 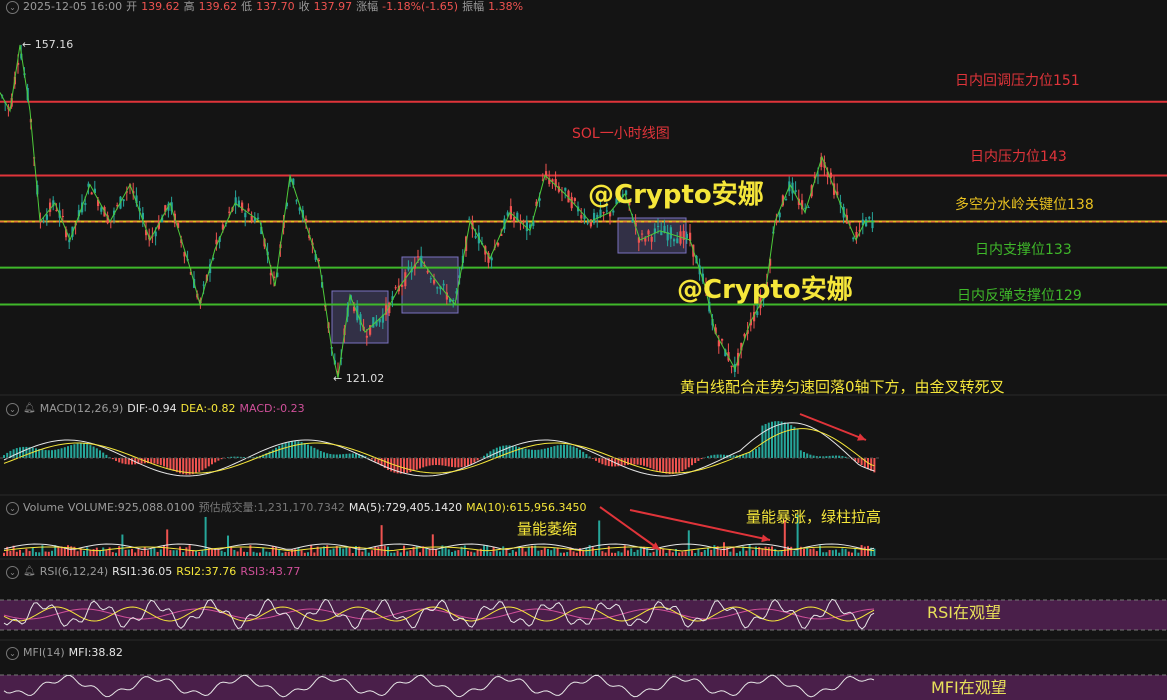 I want to click on volume-est: 预估成交量:1,231,170.7342, so click(x=271, y=507).